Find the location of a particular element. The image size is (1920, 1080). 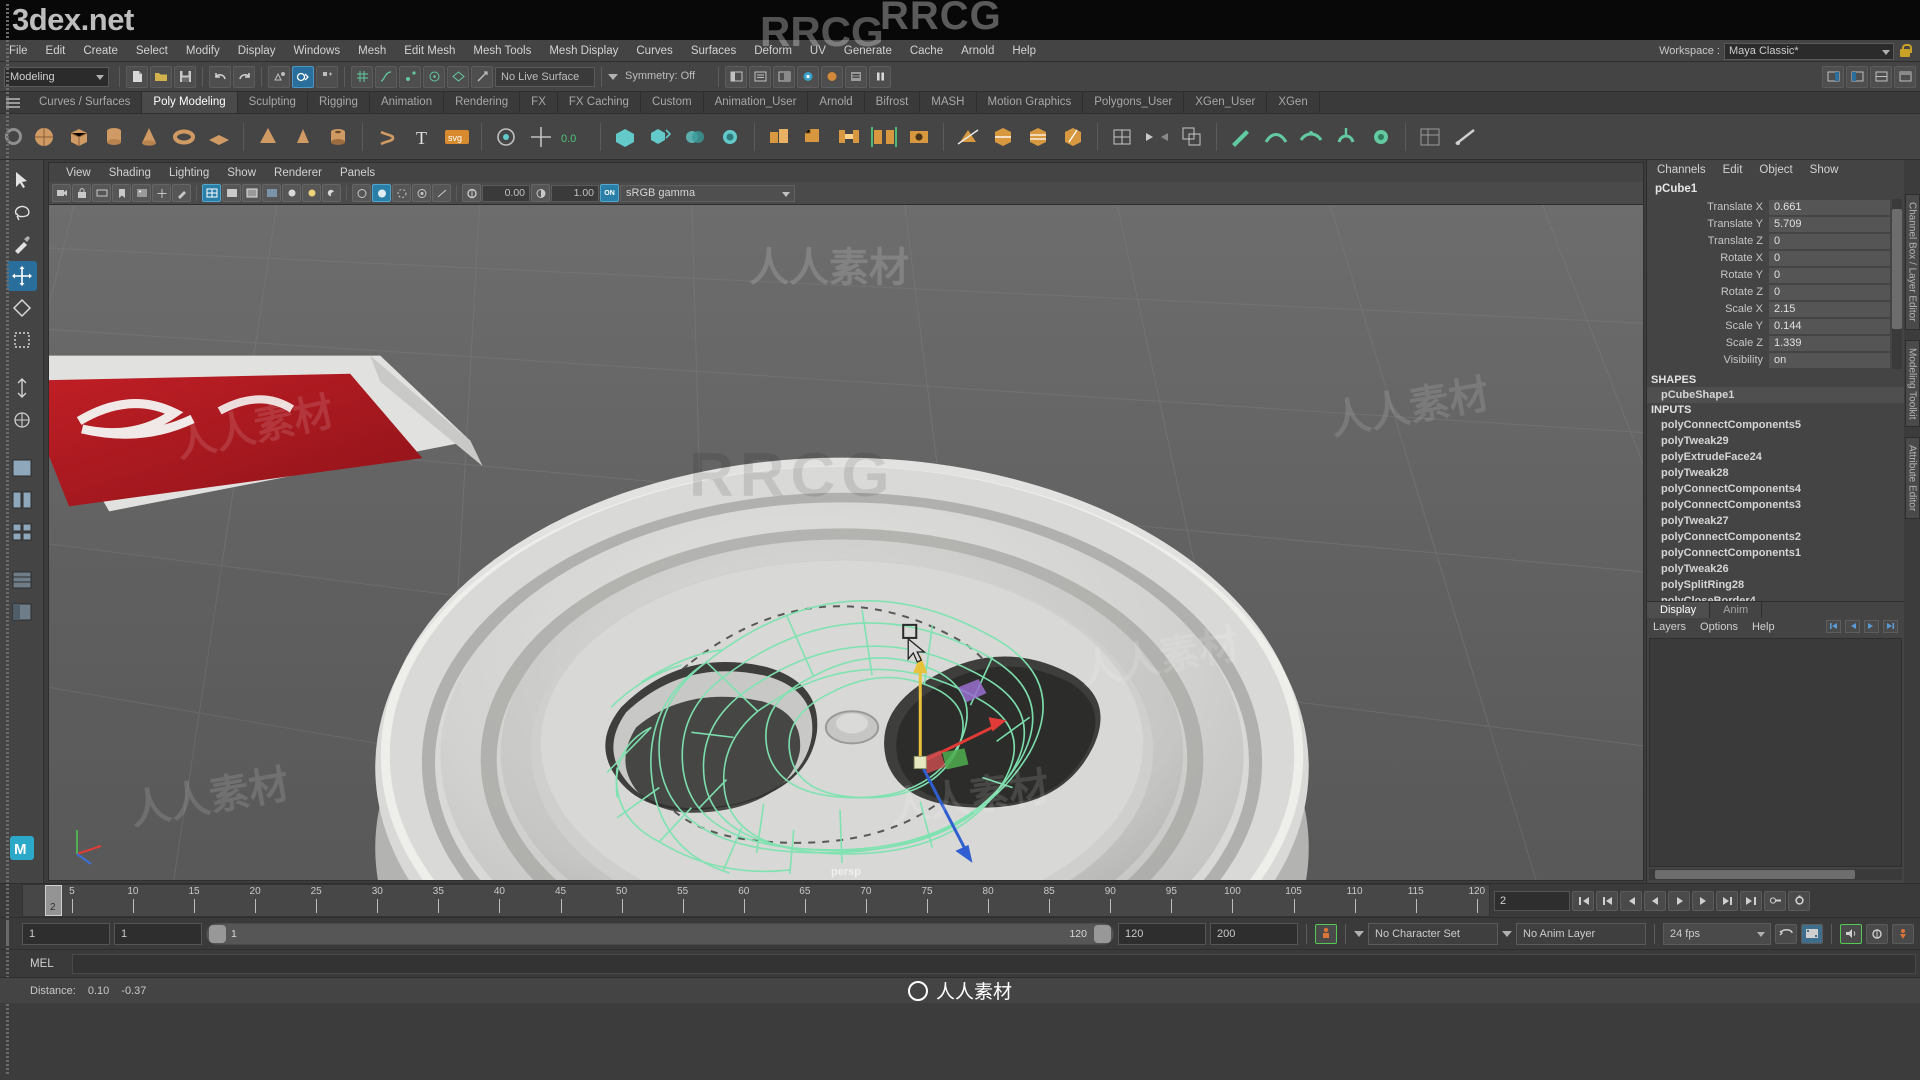

current-frame-field: 2 is located at coordinates (1532, 900).